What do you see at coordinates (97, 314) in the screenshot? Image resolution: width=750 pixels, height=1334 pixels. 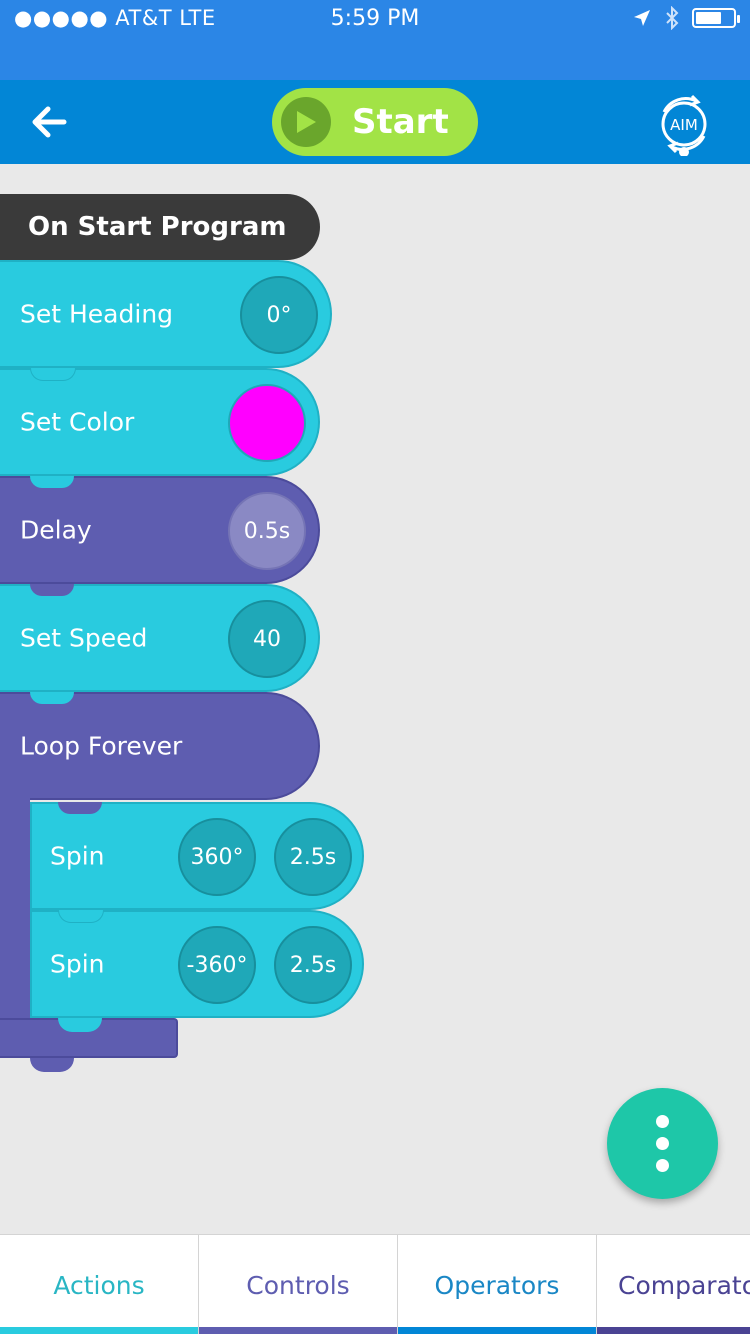 I see `set-heading-label: Set Heading` at bounding box center [97, 314].